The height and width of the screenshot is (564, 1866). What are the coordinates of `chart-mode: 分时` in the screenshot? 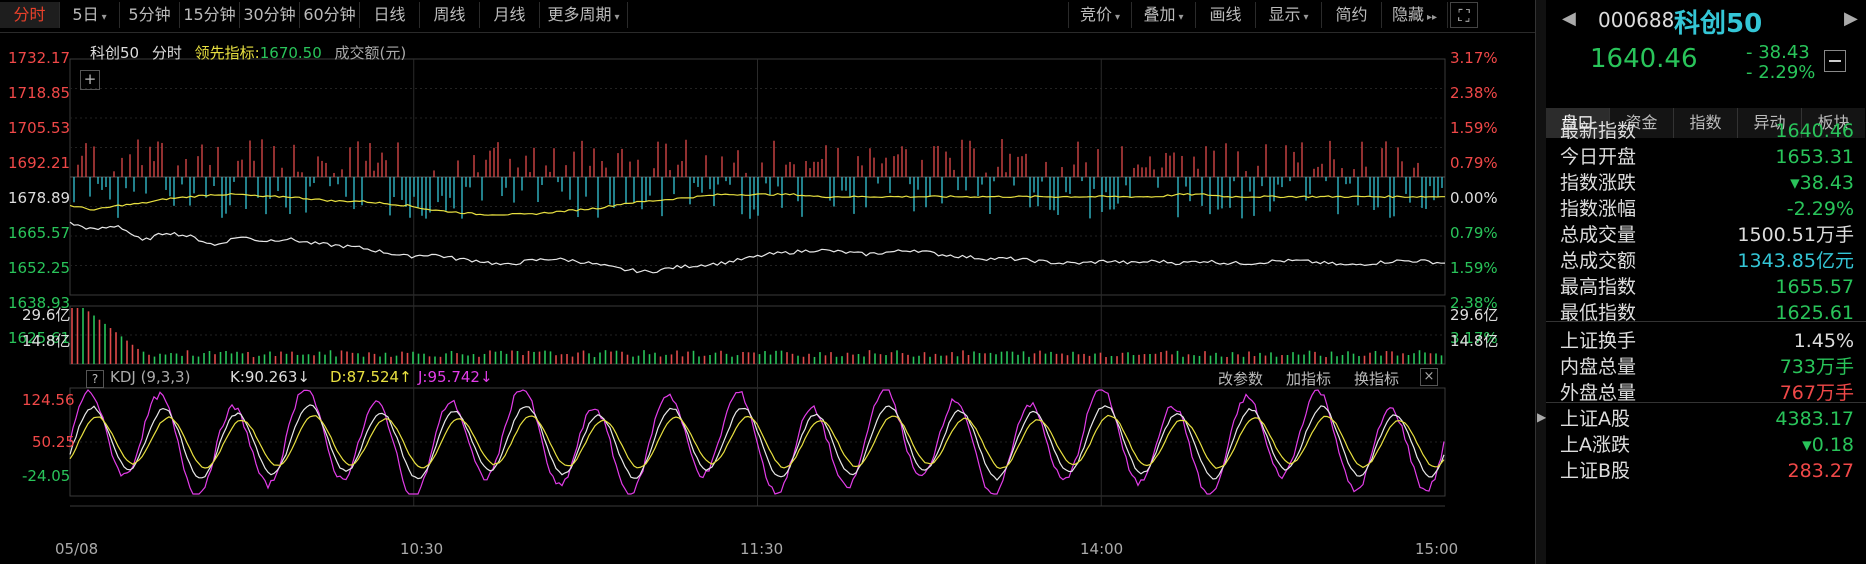 It's located at (166, 53).